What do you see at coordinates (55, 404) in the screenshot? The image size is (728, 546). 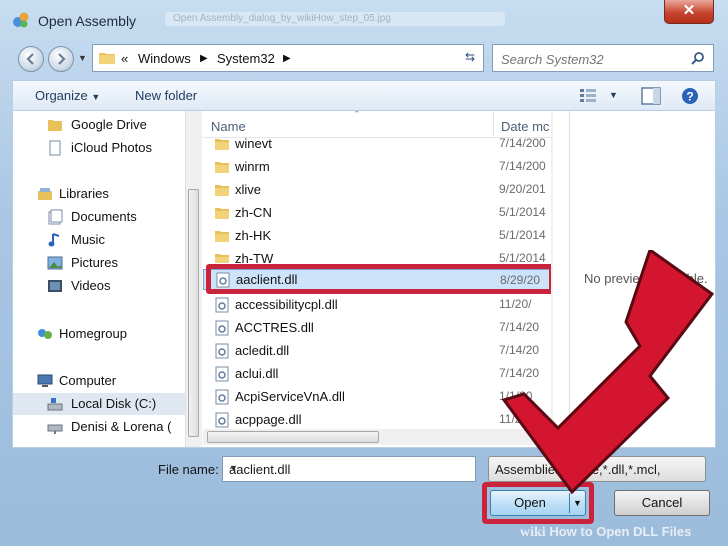 I see `disk-icon` at bounding box center [55, 404].